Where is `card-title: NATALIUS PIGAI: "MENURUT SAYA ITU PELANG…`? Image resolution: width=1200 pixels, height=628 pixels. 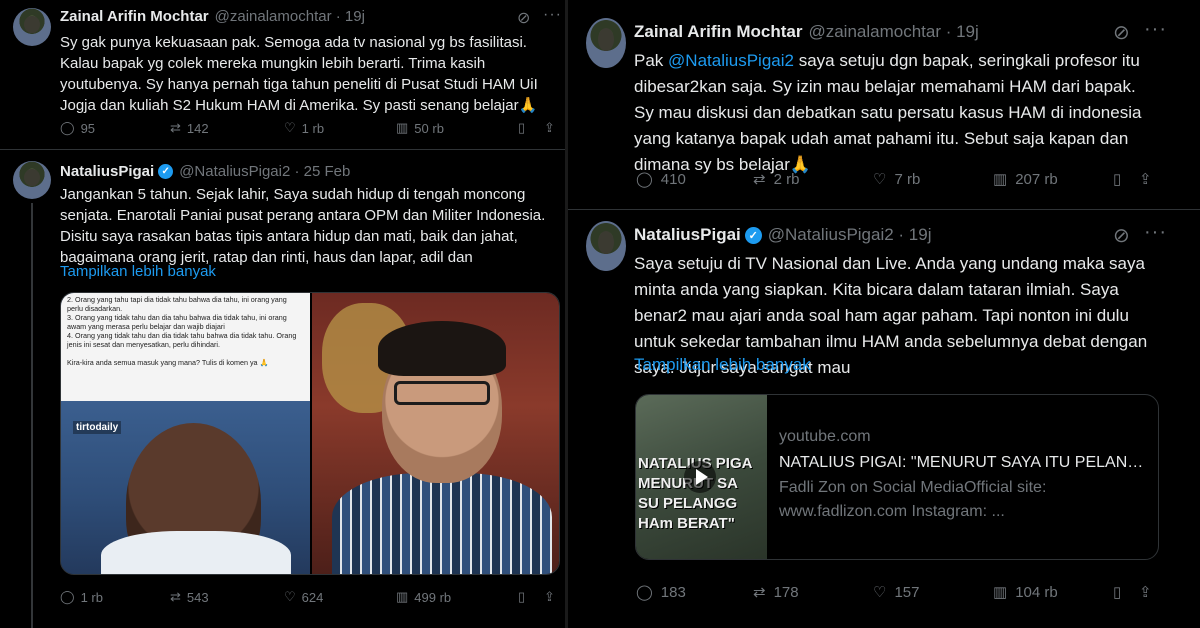 card-title: NATALIUS PIGAI: "MENURUT SAYA ITU PELANG… is located at coordinates (964, 463).